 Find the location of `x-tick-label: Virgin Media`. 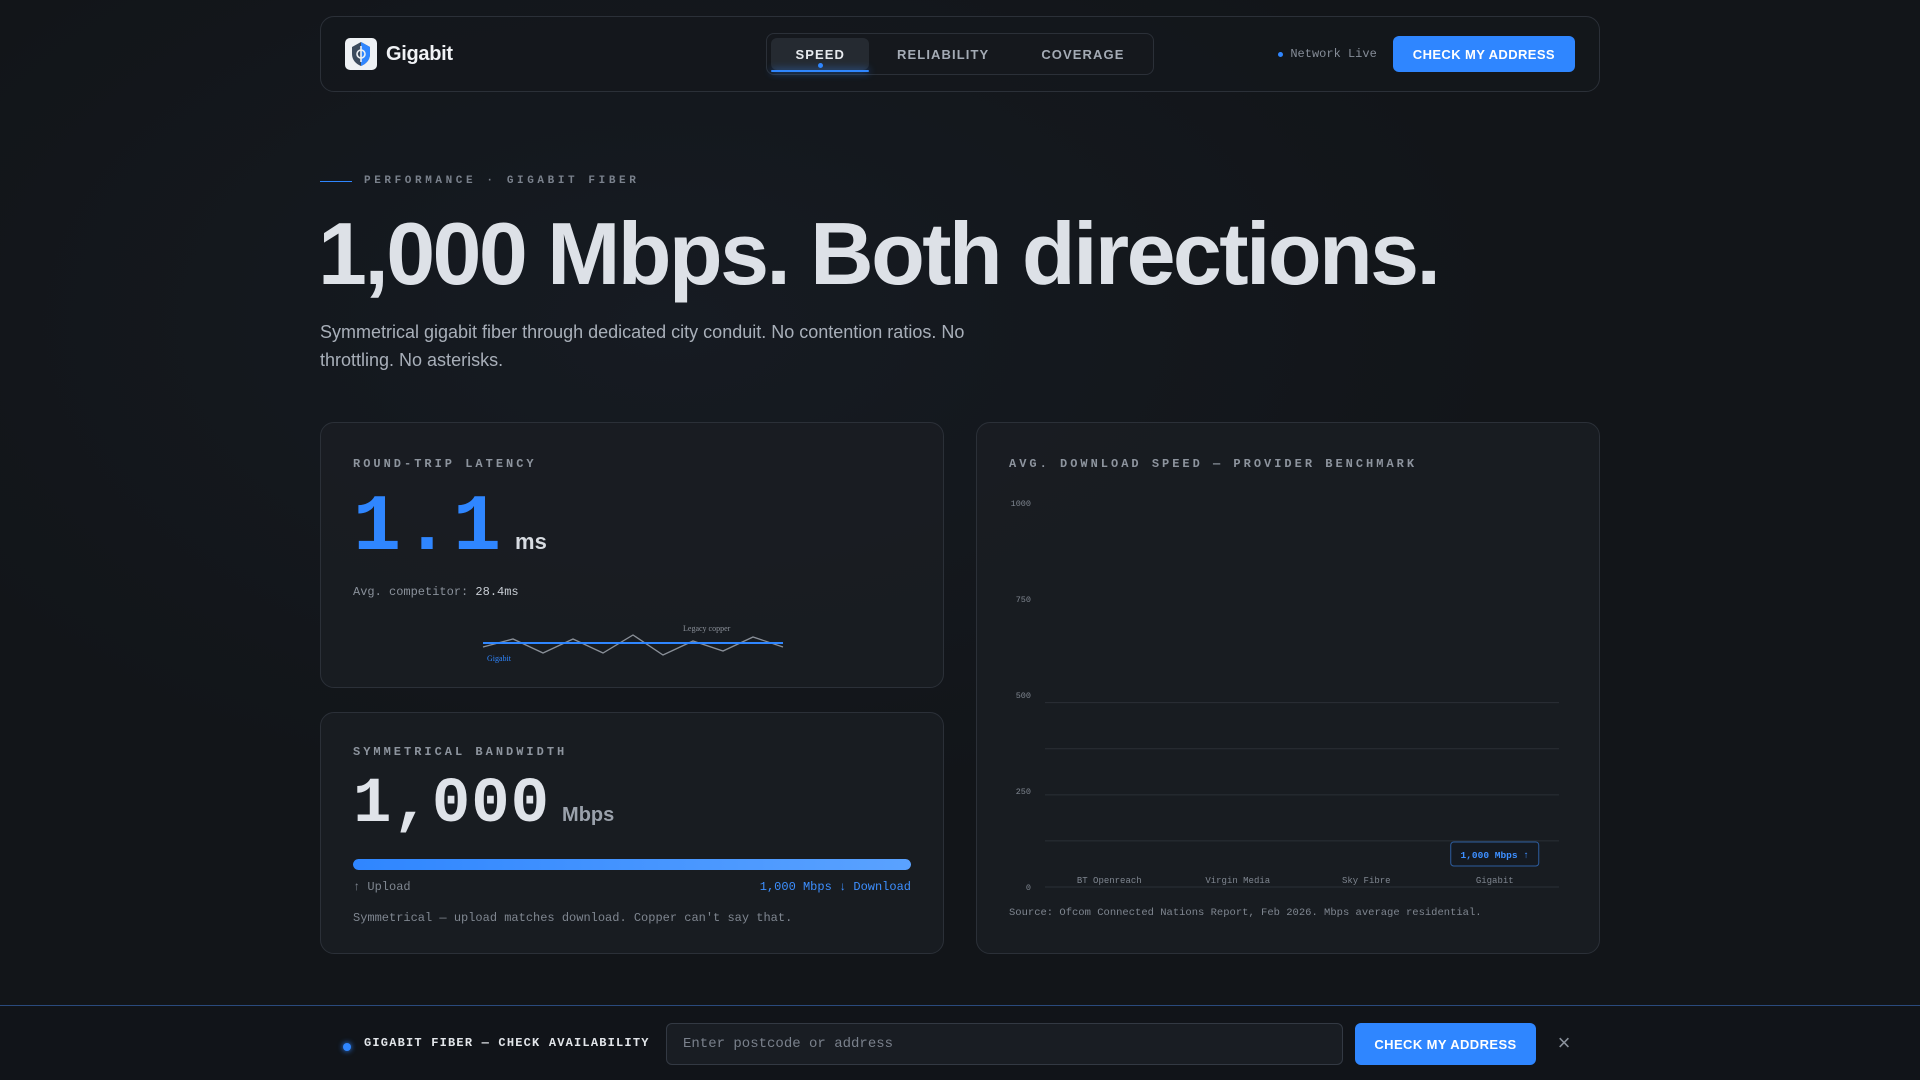

x-tick-label: Virgin Media is located at coordinates (1237, 881).